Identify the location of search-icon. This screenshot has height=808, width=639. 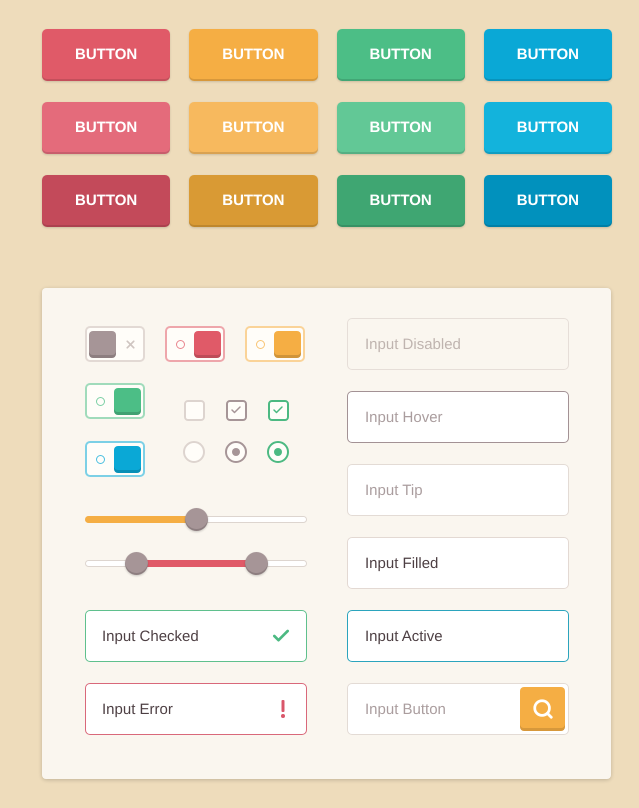
(543, 709).